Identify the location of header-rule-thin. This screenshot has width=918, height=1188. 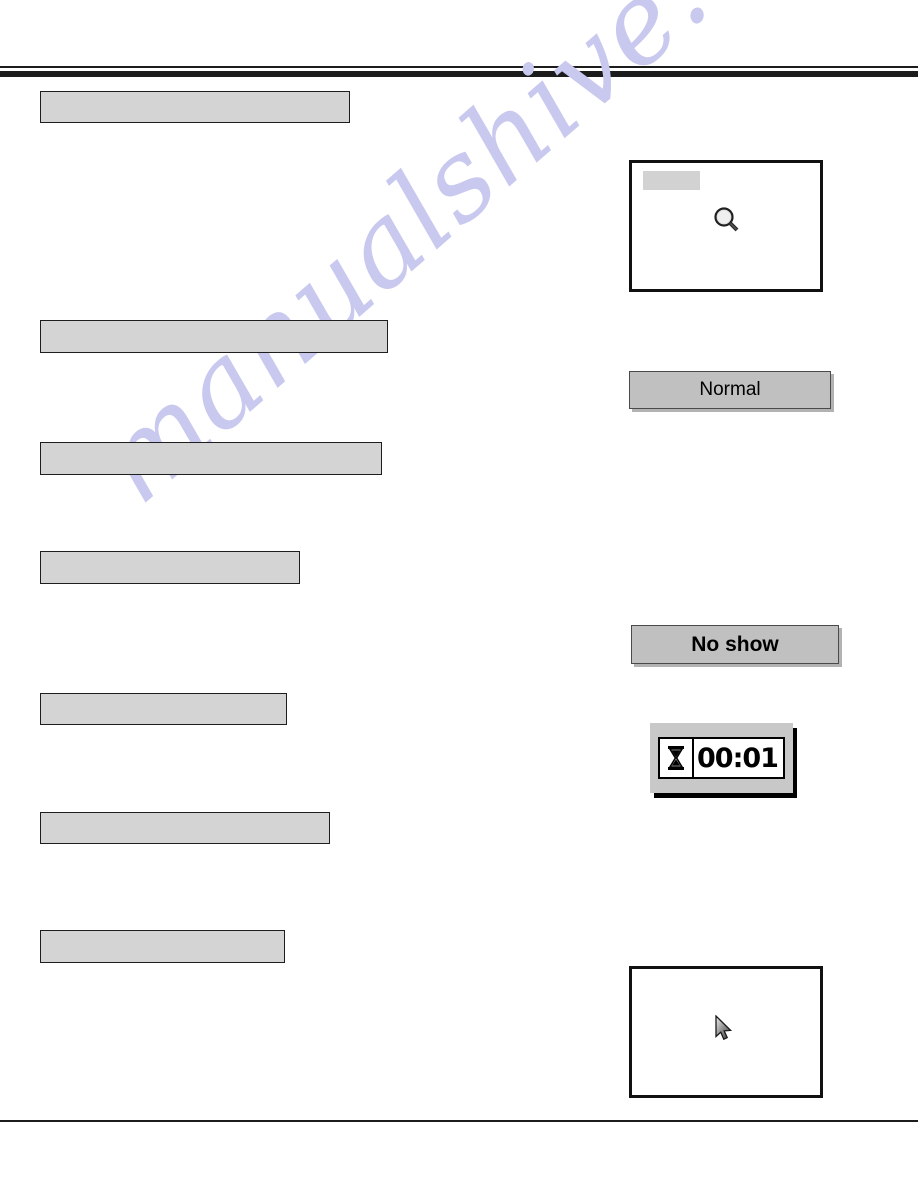
(459, 67).